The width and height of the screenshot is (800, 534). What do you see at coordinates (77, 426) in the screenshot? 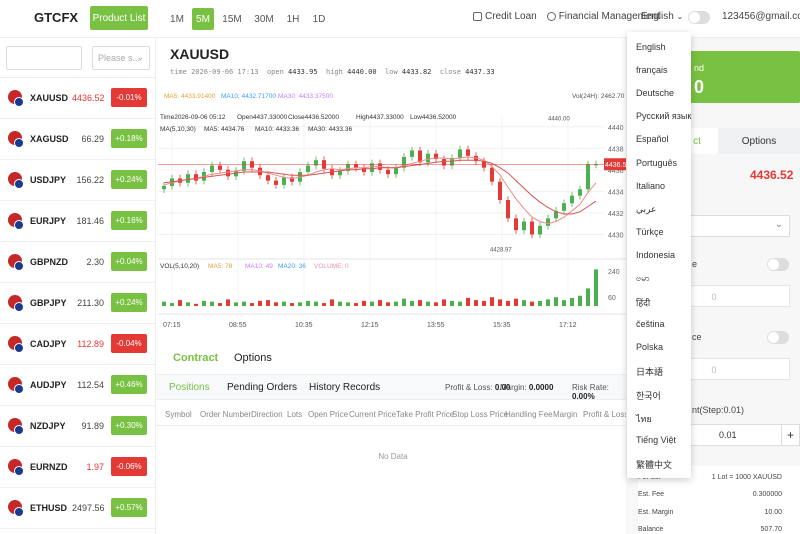
I see `symbol-row: NZDJPY 91.89 +0.30%` at bounding box center [77, 426].